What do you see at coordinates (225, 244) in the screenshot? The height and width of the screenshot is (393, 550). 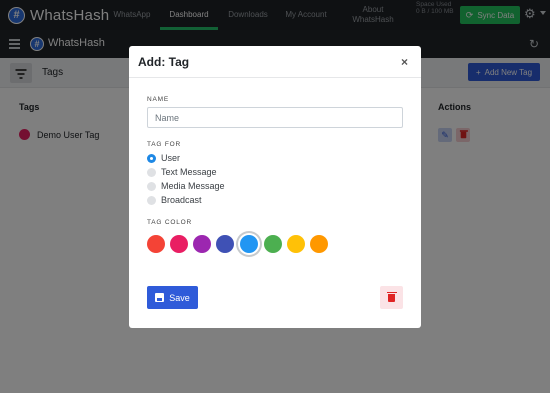 I see `color-swatch-indigo` at bounding box center [225, 244].